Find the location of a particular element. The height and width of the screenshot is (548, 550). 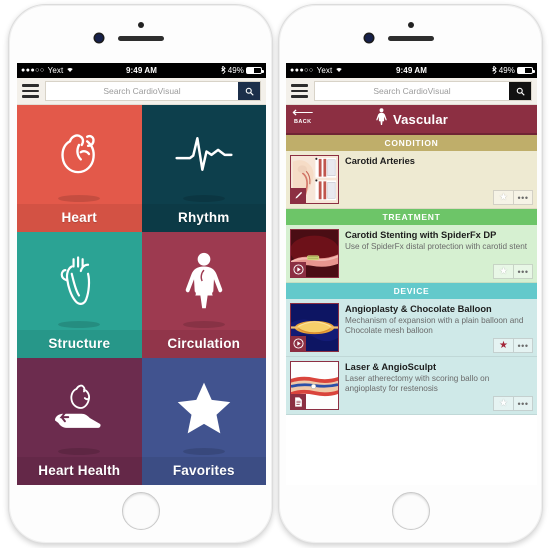

tile-heart: Heart is located at coordinates (79, 168).